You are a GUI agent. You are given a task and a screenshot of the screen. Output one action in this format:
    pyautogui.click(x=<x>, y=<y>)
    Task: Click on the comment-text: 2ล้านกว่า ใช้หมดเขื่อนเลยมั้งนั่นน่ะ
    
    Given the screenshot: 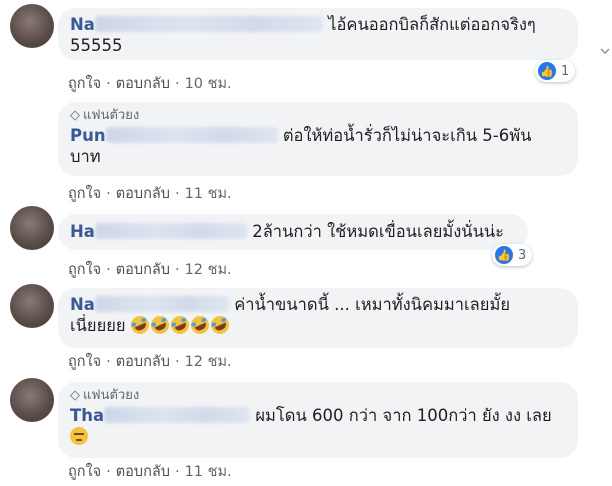 What is the action you would take?
    pyautogui.click(x=378, y=231)
    